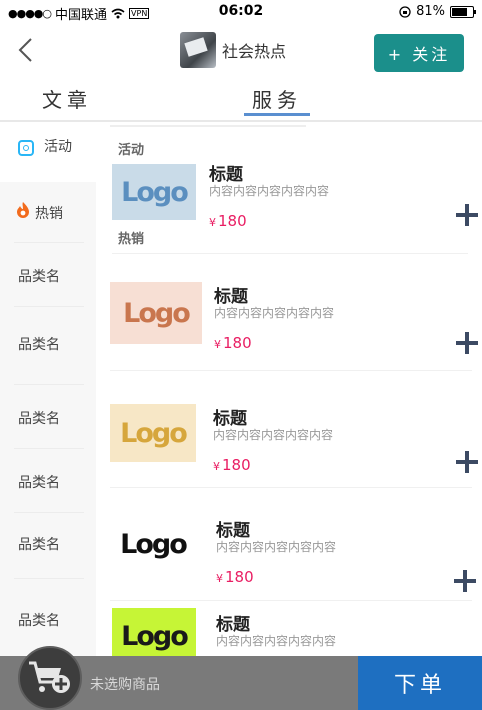 This screenshot has height=710, width=482. What do you see at coordinates (23, 210) in the screenshot?
I see `fire-icon` at bounding box center [23, 210].